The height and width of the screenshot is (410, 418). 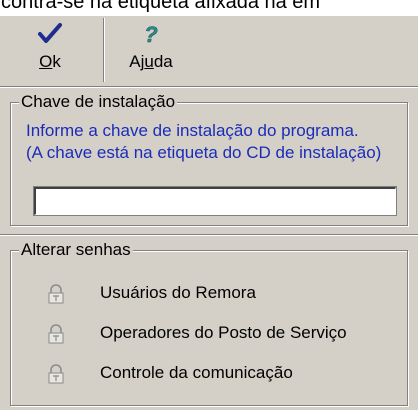 I want to click on checkmark-icon, so click(x=50, y=34).